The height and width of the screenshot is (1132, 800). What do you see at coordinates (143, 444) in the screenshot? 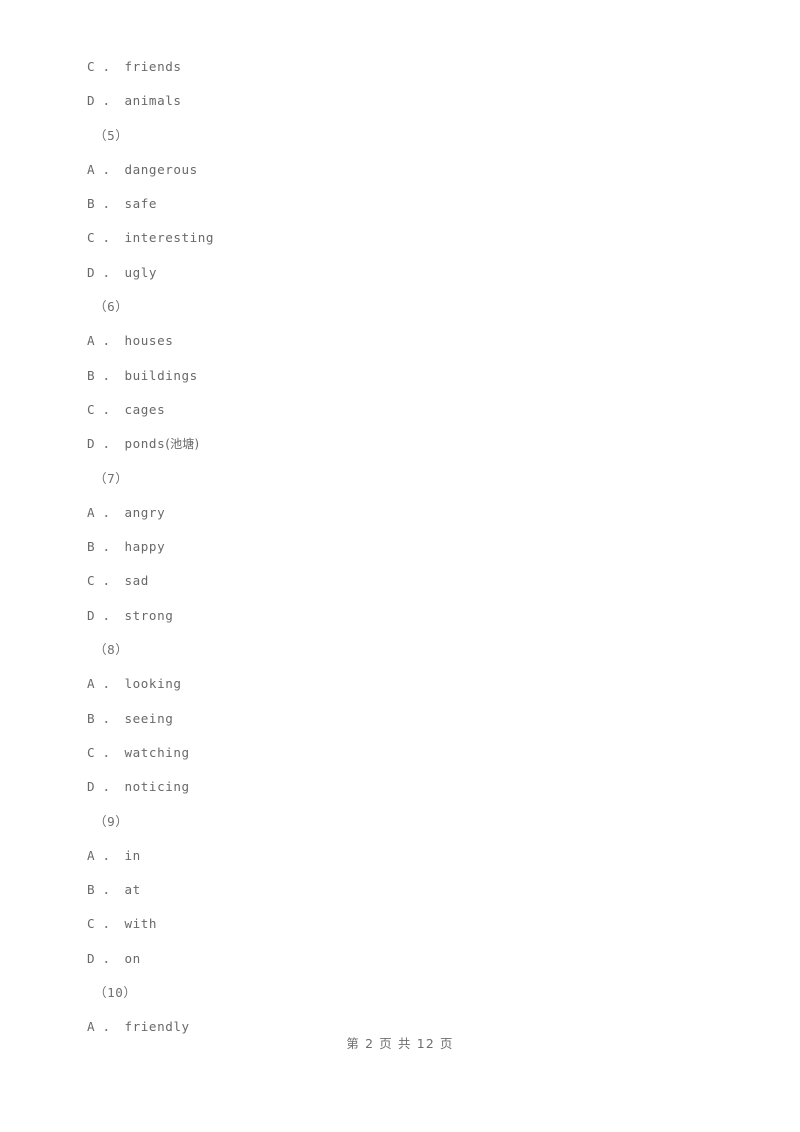
I see `answer-option: D ． ponds(池塘)` at bounding box center [143, 444].